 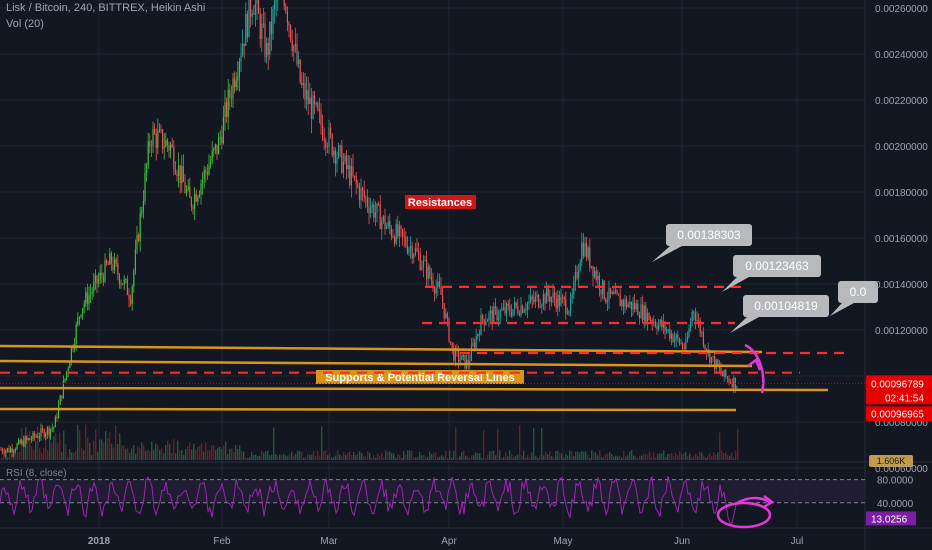 I want to click on time-tick-label: Feb, so click(x=222, y=541).